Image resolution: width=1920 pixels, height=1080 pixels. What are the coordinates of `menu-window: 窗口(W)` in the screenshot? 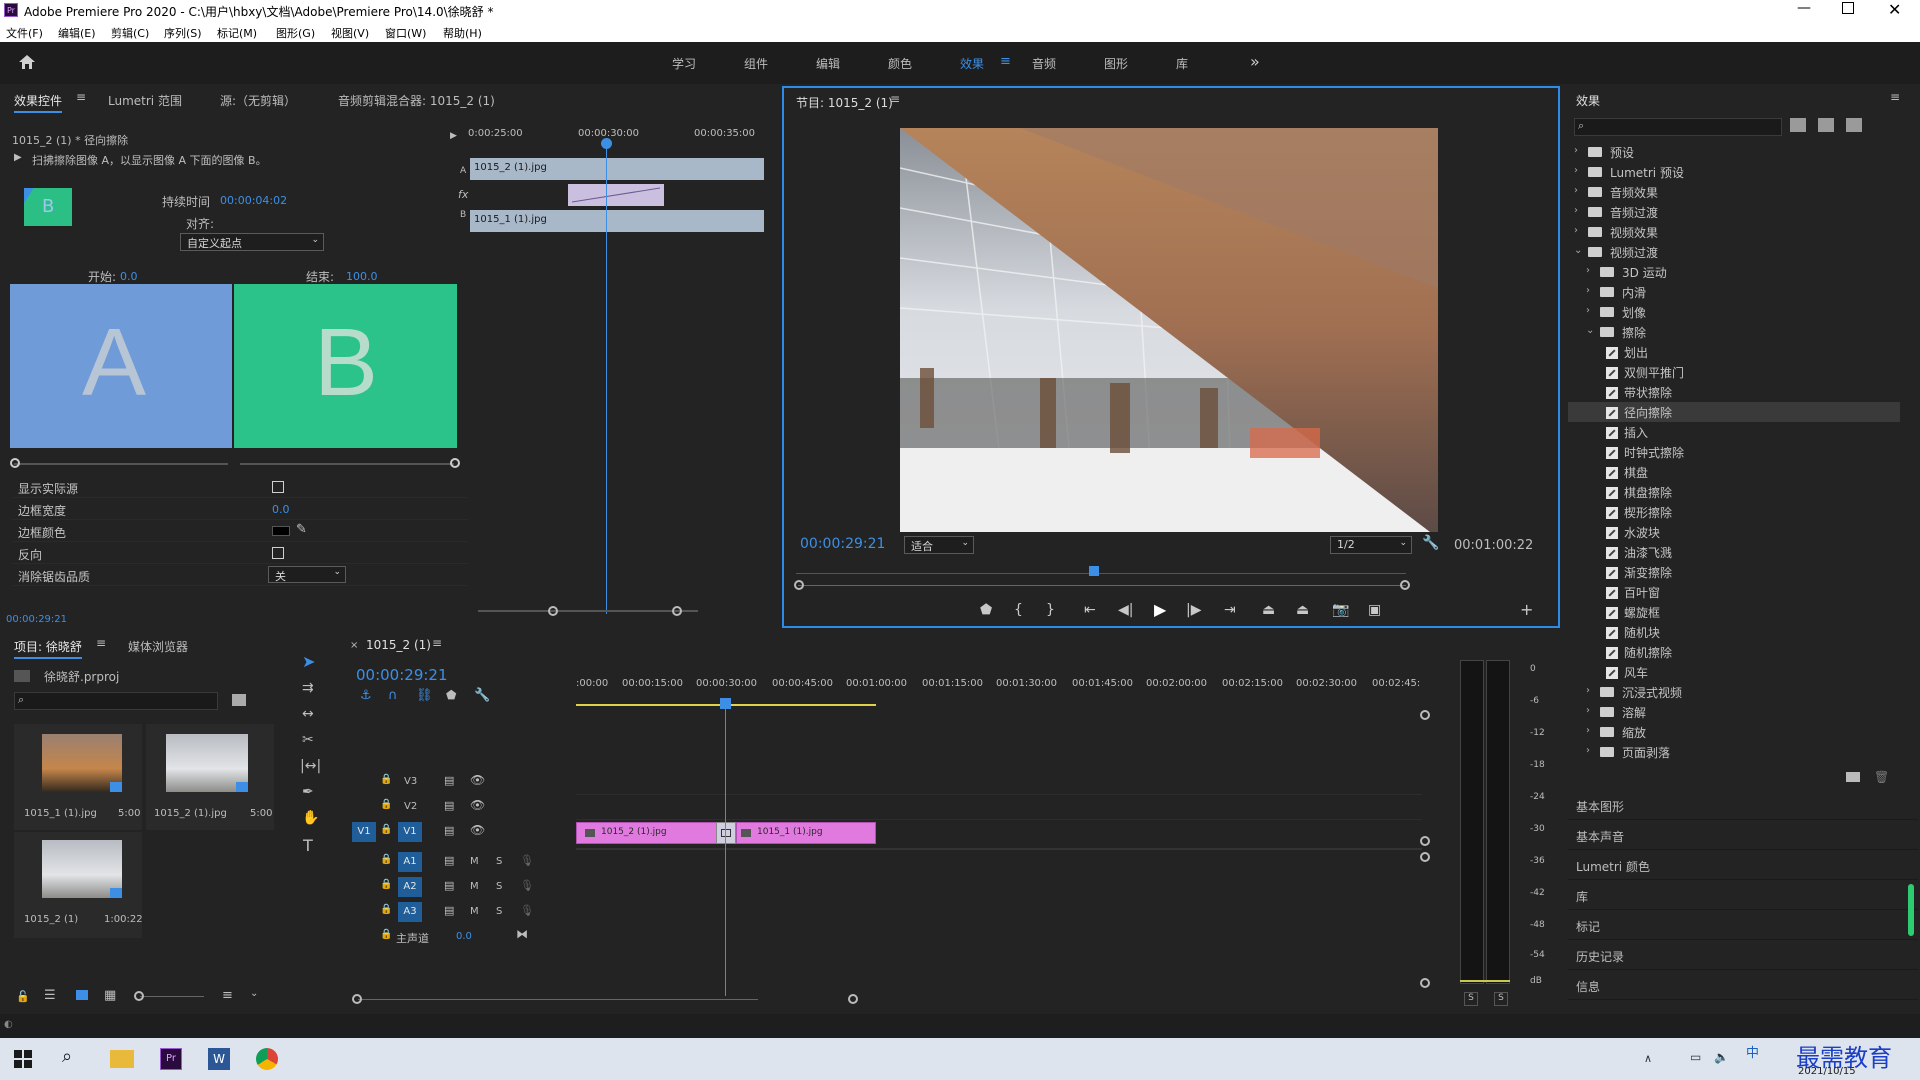 It's located at (405, 33).